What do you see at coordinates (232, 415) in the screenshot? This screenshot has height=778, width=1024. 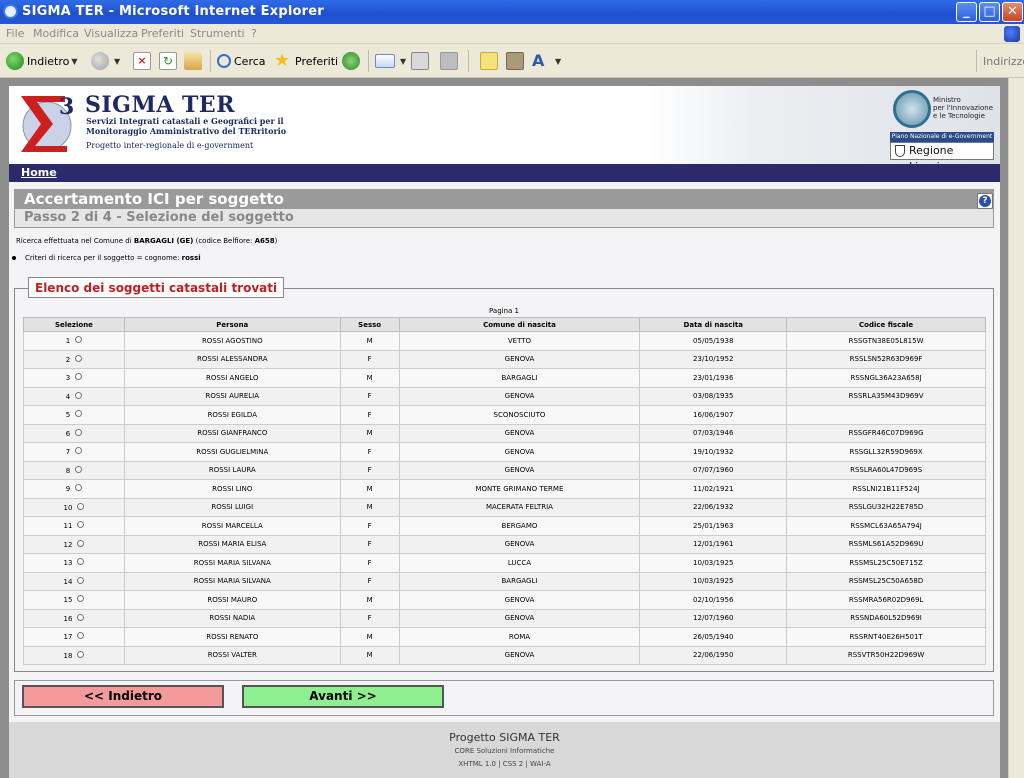 I see `persona-cell: ROSSI EGILDA` at bounding box center [232, 415].